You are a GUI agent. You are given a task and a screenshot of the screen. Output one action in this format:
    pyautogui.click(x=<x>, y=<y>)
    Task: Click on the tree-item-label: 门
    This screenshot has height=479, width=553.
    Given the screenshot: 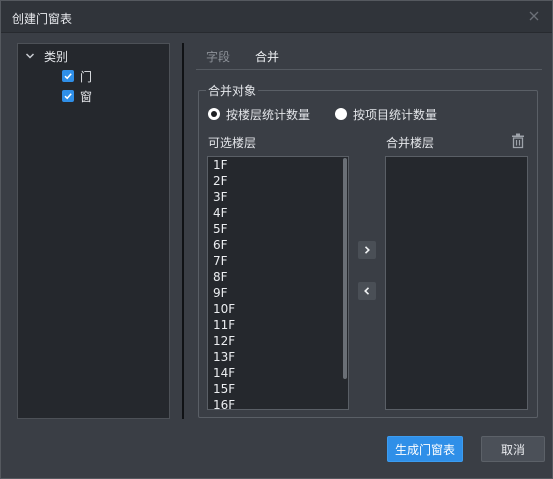 What is the action you would take?
    pyautogui.click(x=86, y=76)
    